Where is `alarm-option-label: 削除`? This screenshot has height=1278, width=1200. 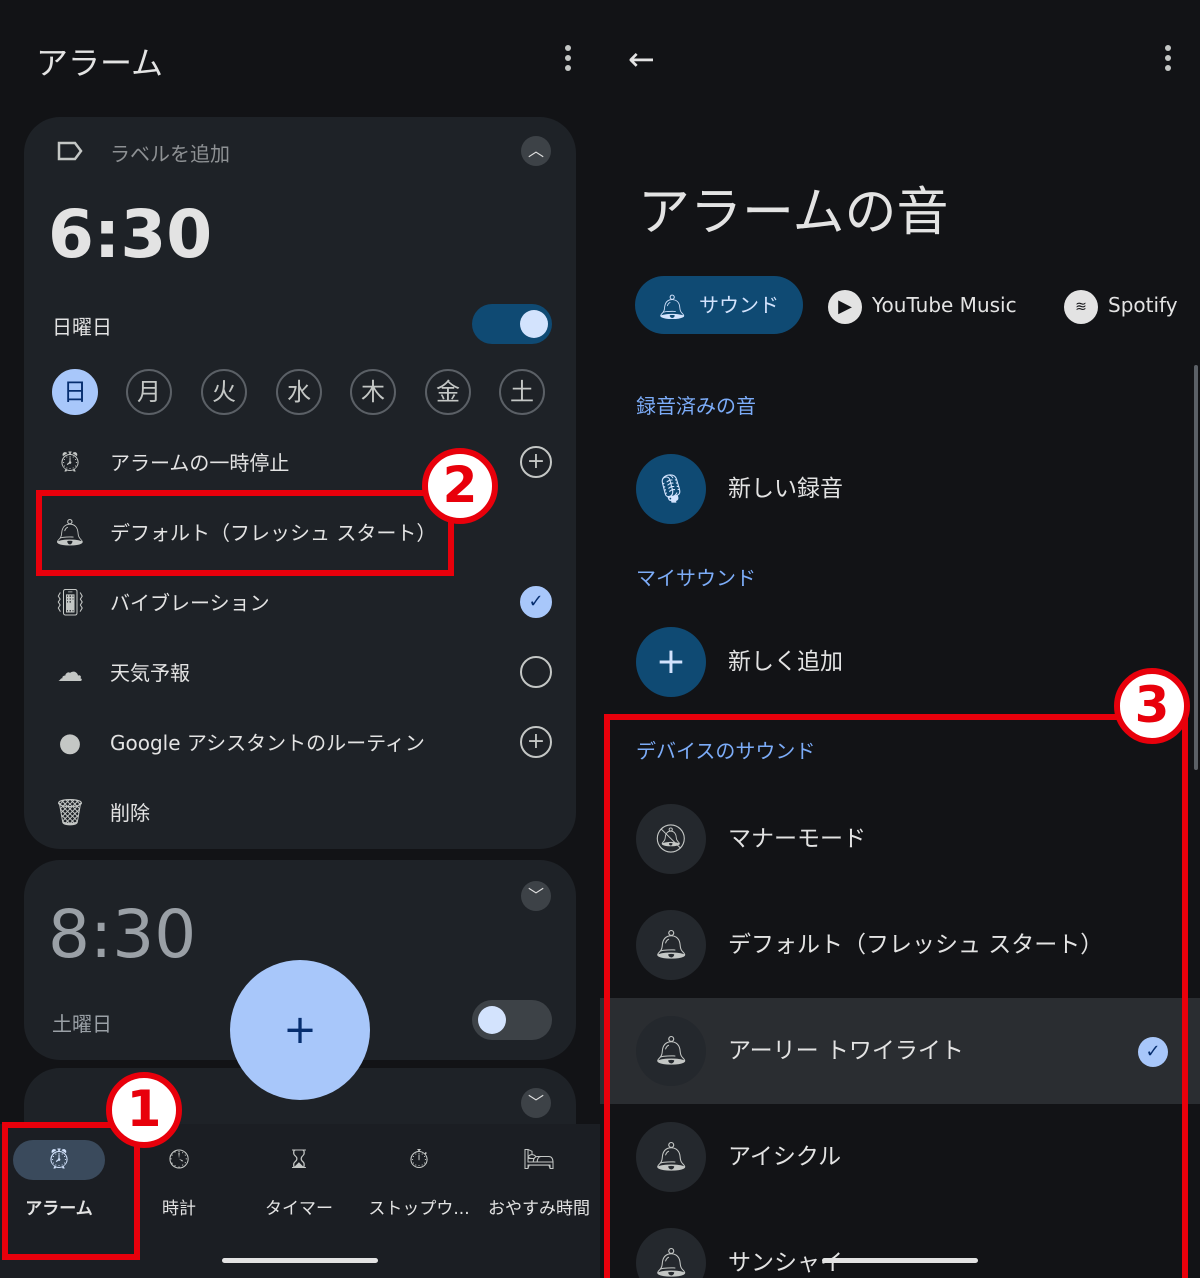
alarm-option-label: 削除 is located at coordinates (130, 813).